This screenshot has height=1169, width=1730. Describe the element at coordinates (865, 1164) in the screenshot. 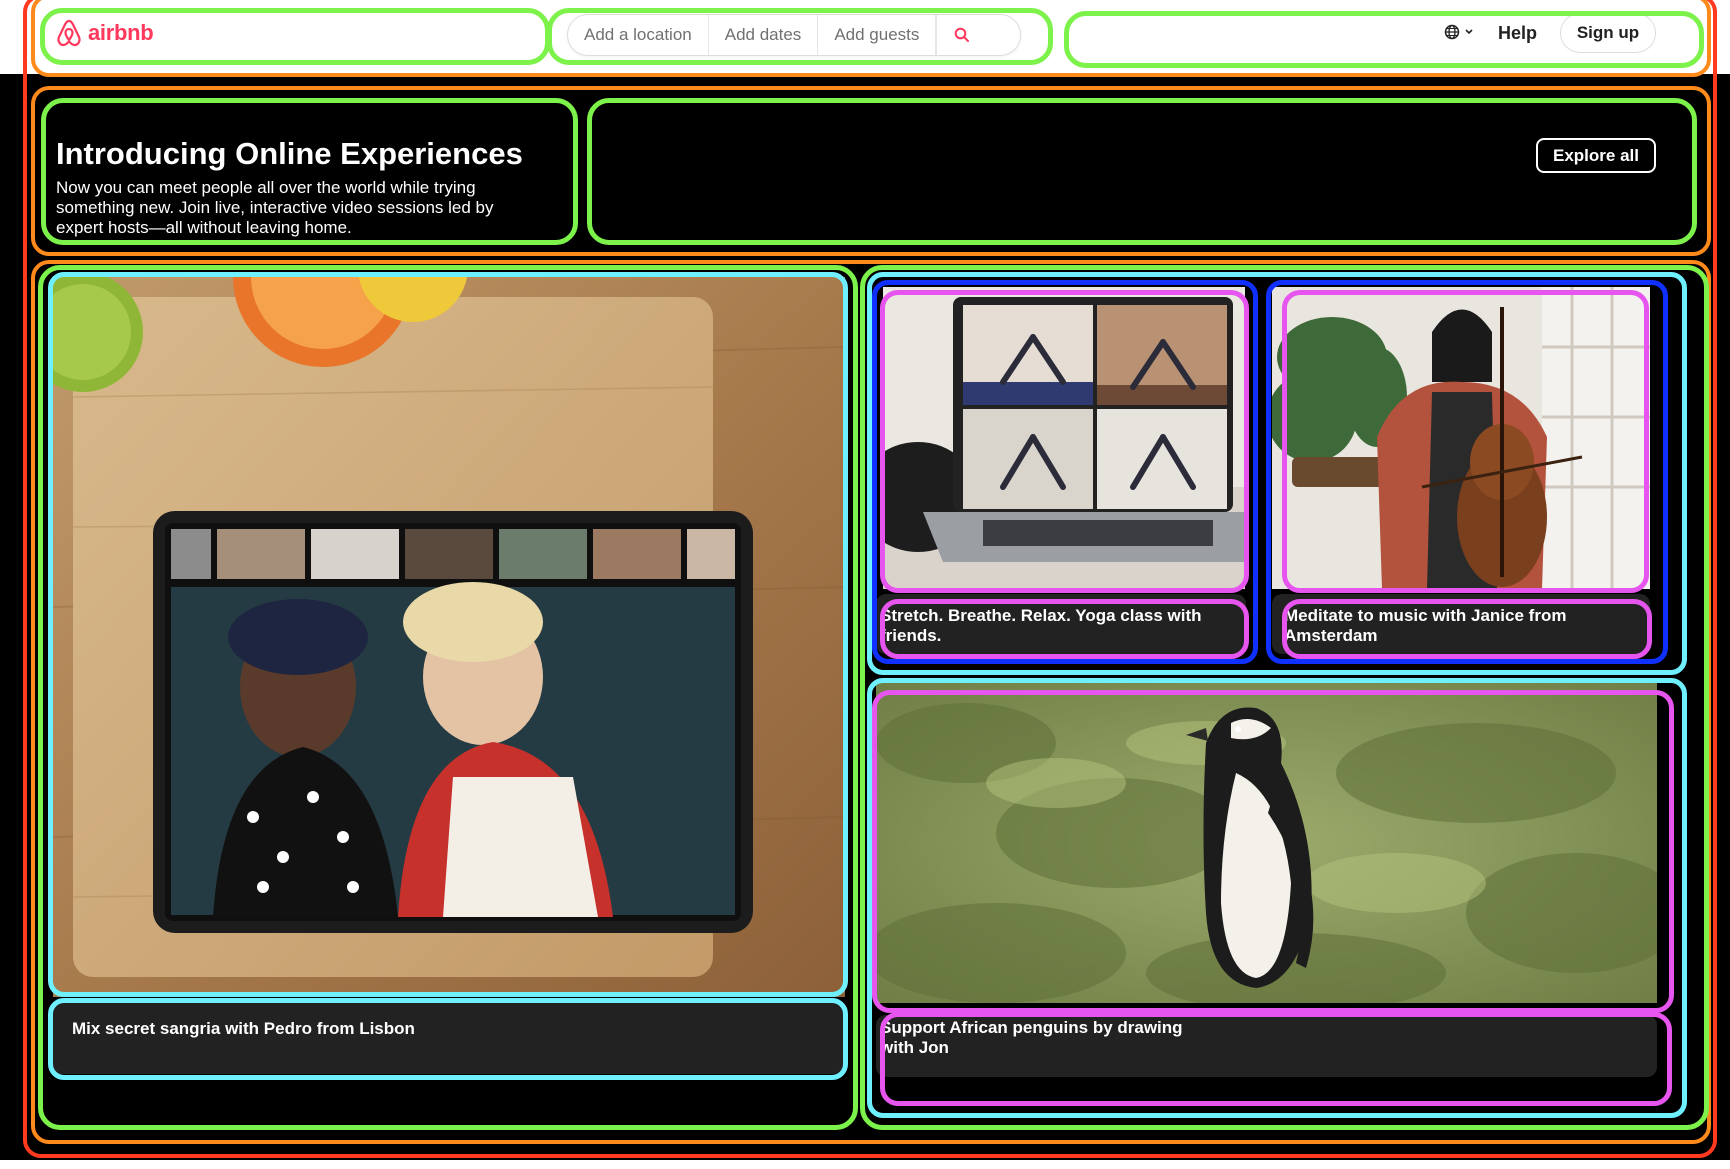

I see `page-bottom-strip` at that location.